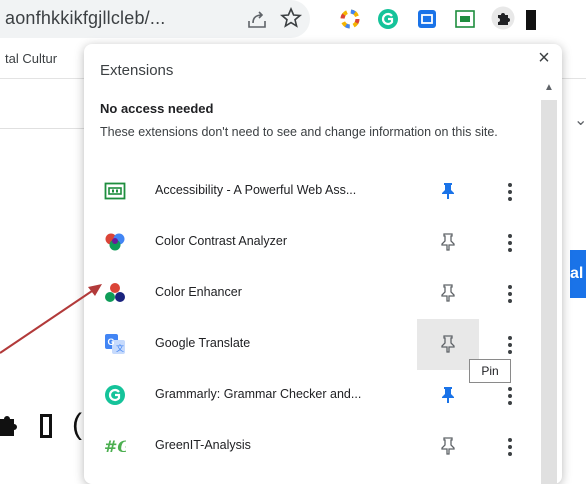  Describe the element at coordinates (427, 19) in the screenshot. I see `blue-box-extension-icon` at that location.